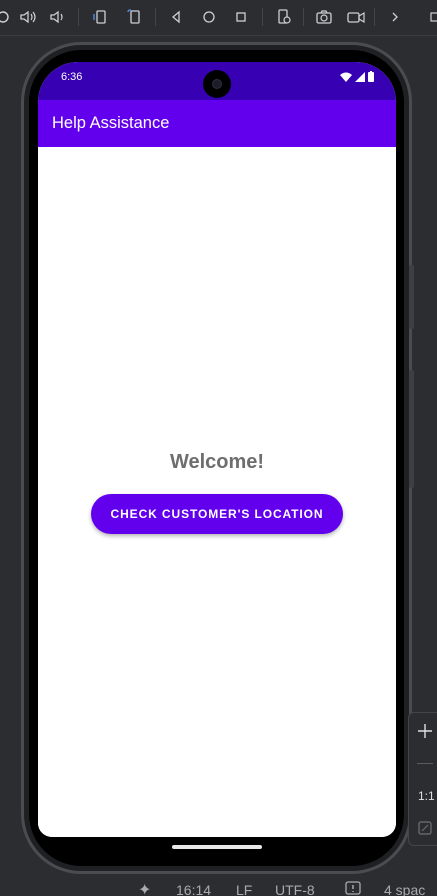 The height and width of the screenshot is (896, 437). Describe the element at coordinates (244, 889) in the screenshot. I see `line-separator: LF` at that location.